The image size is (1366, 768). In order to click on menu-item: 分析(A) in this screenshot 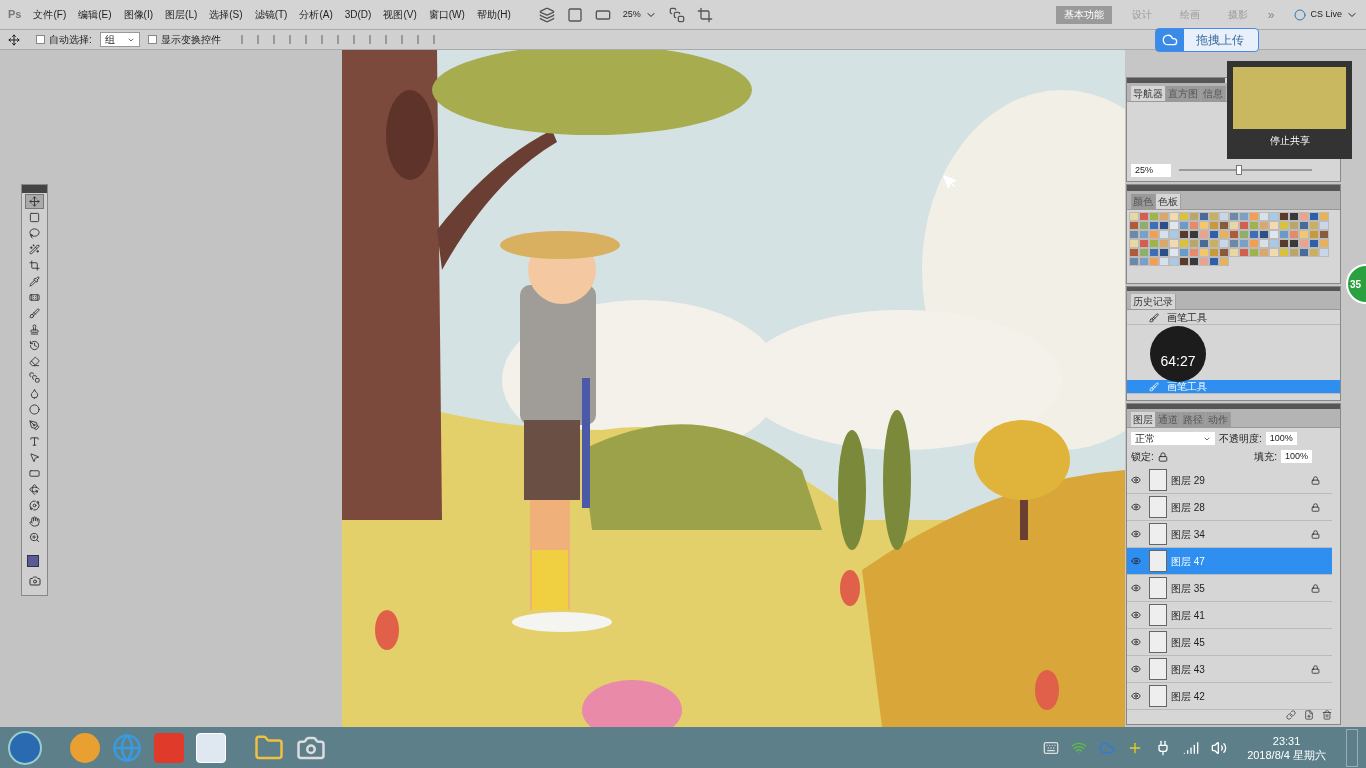, I will do `click(316, 14)`.